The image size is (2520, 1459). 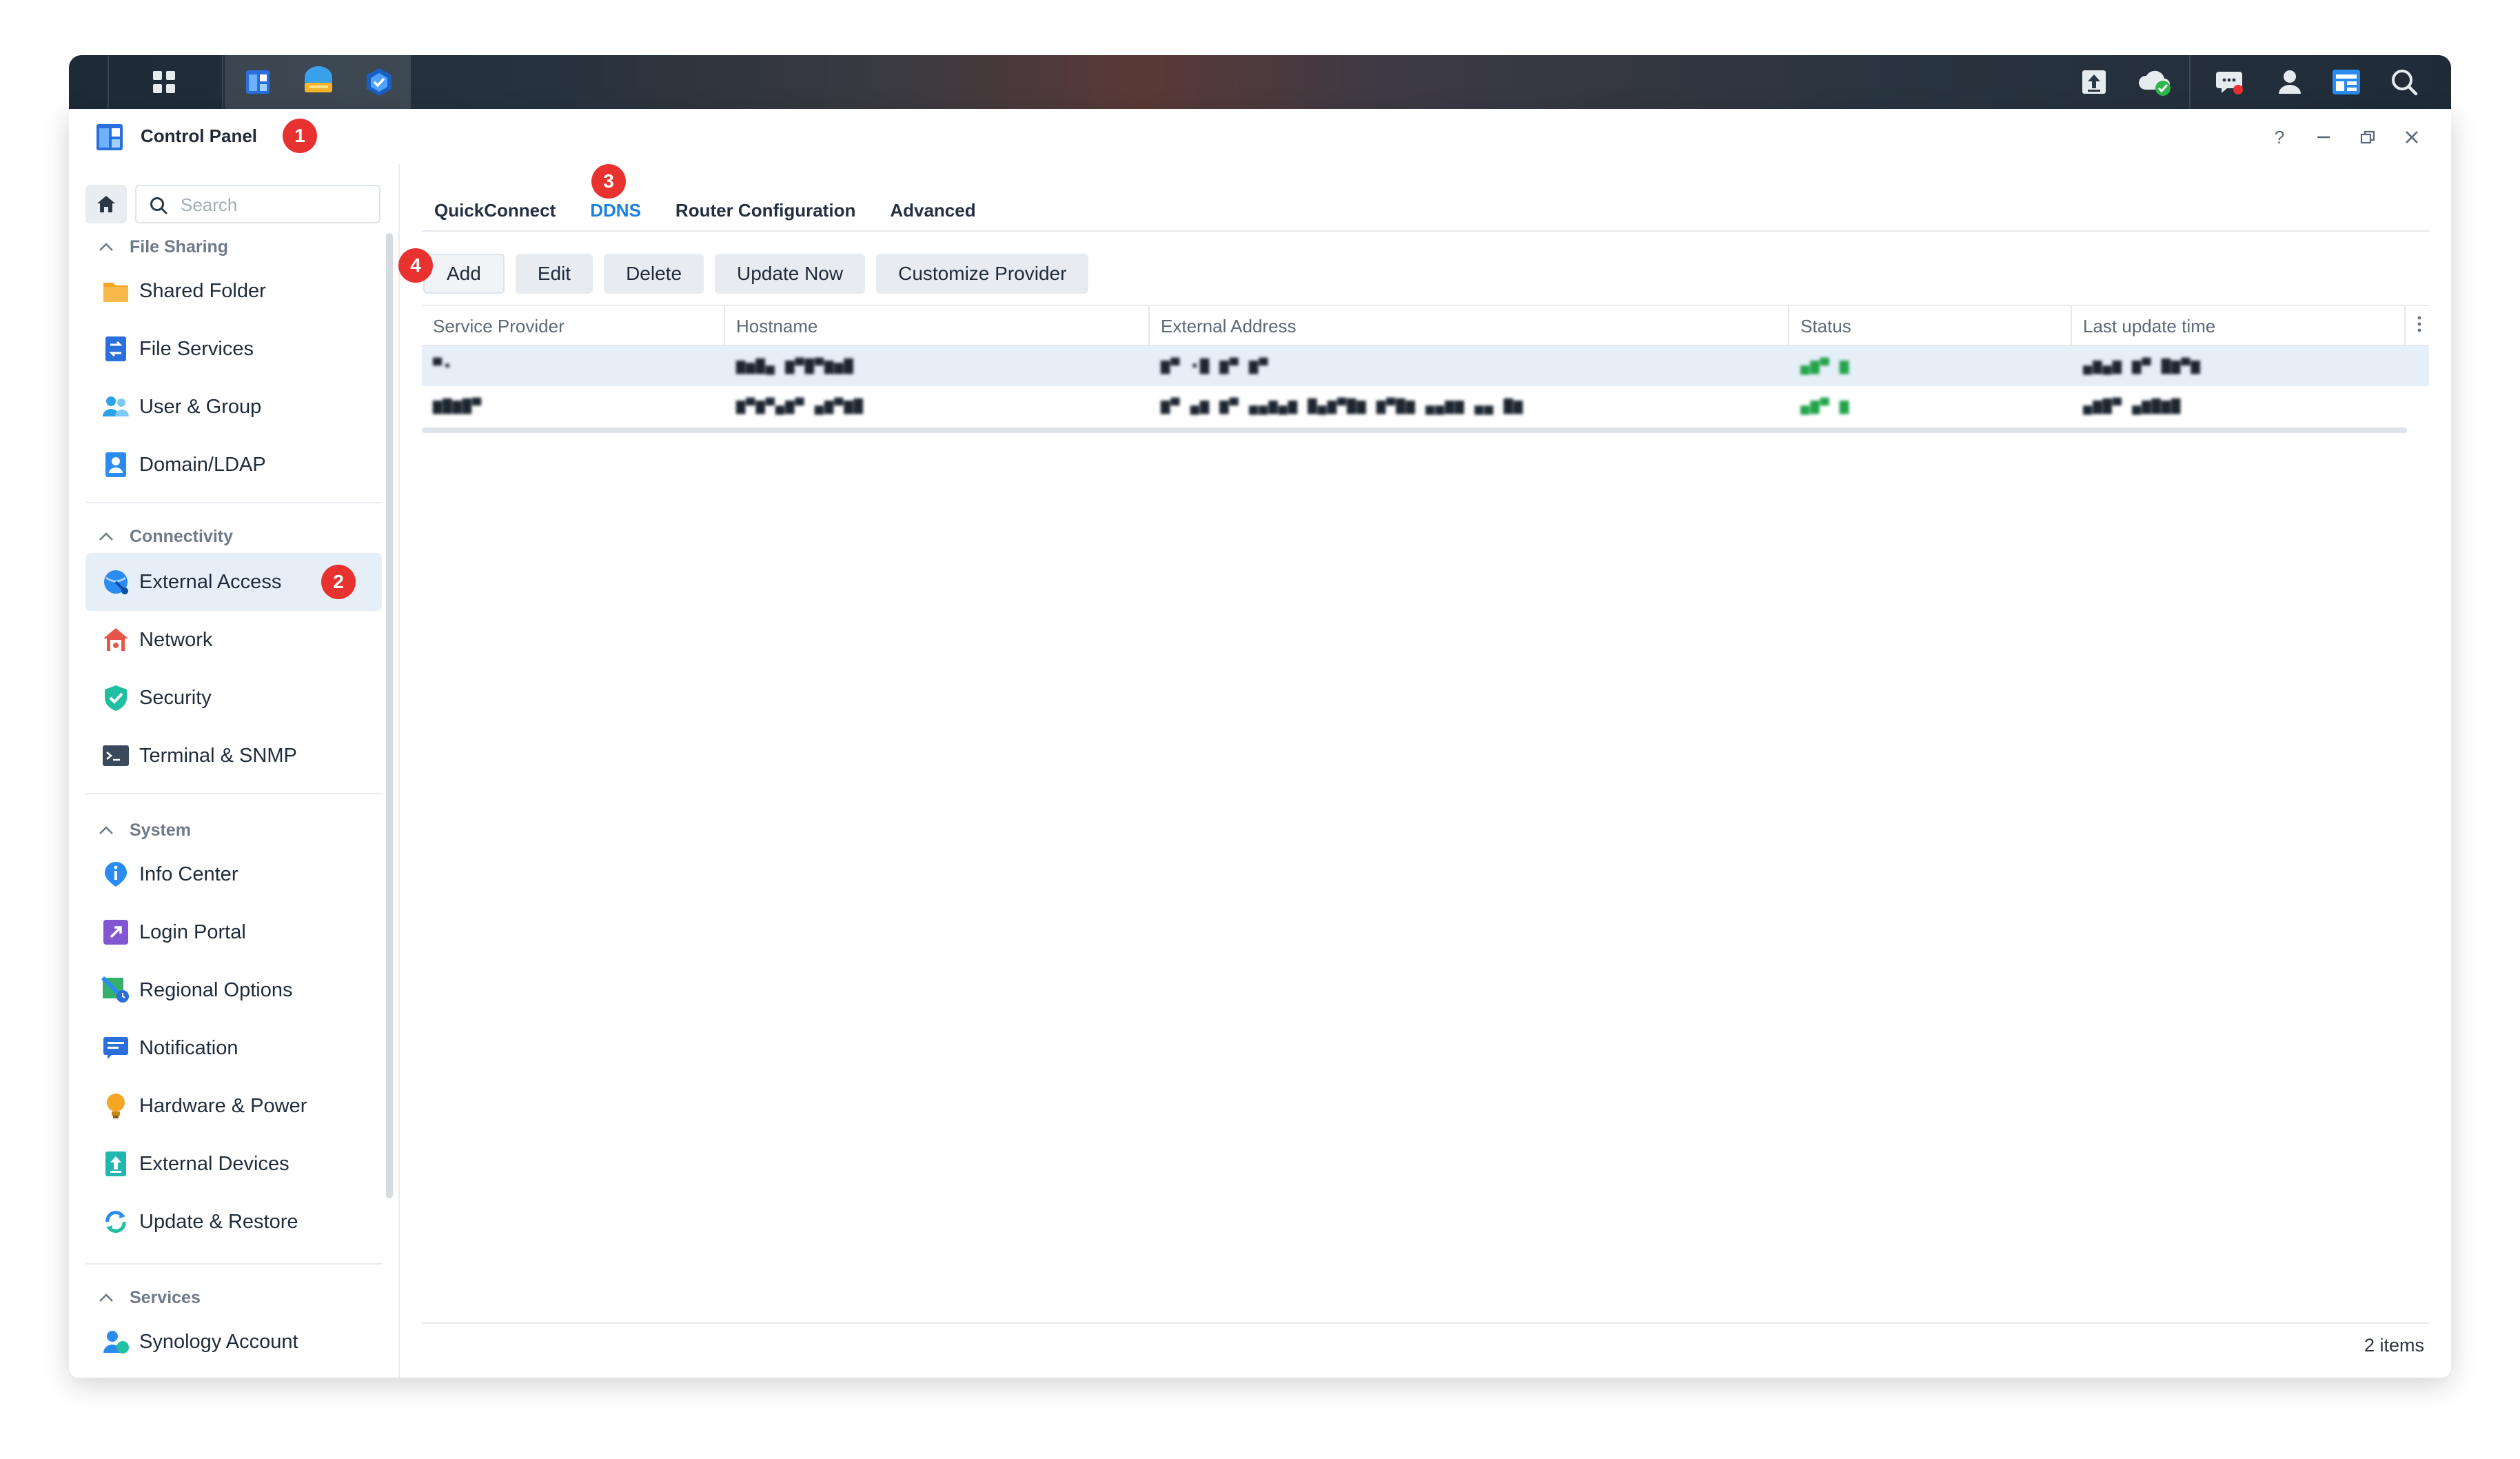 I want to click on sidebar-scrollbar, so click(x=390, y=715).